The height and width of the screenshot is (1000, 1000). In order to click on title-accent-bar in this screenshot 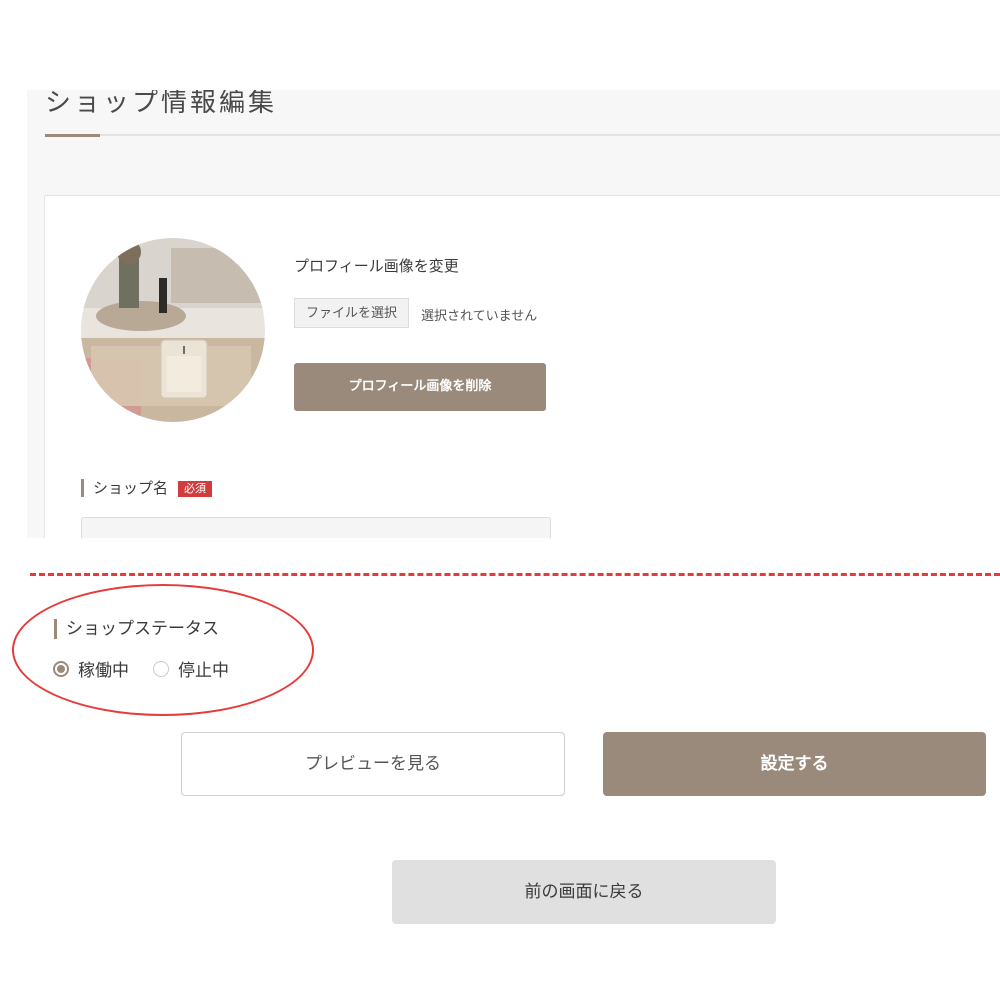, I will do `click(72, 135)`.